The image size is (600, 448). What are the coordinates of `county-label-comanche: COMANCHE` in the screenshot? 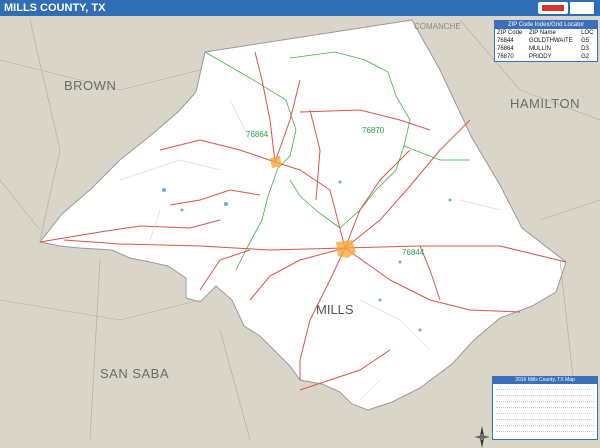 It's located at (437, 26).